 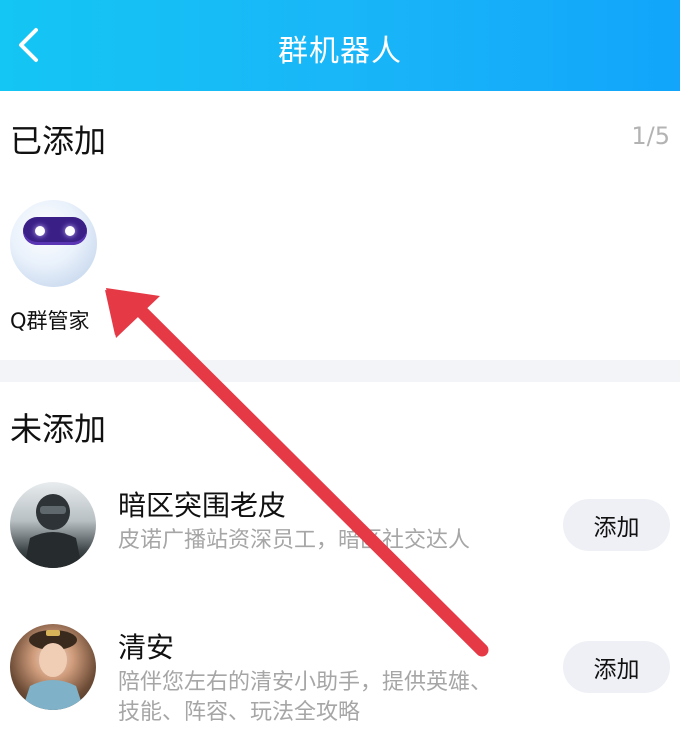 I want to click on bot-description: 皮诺广播站资深员工，暗区社交达人, so click(x=294, y=541).